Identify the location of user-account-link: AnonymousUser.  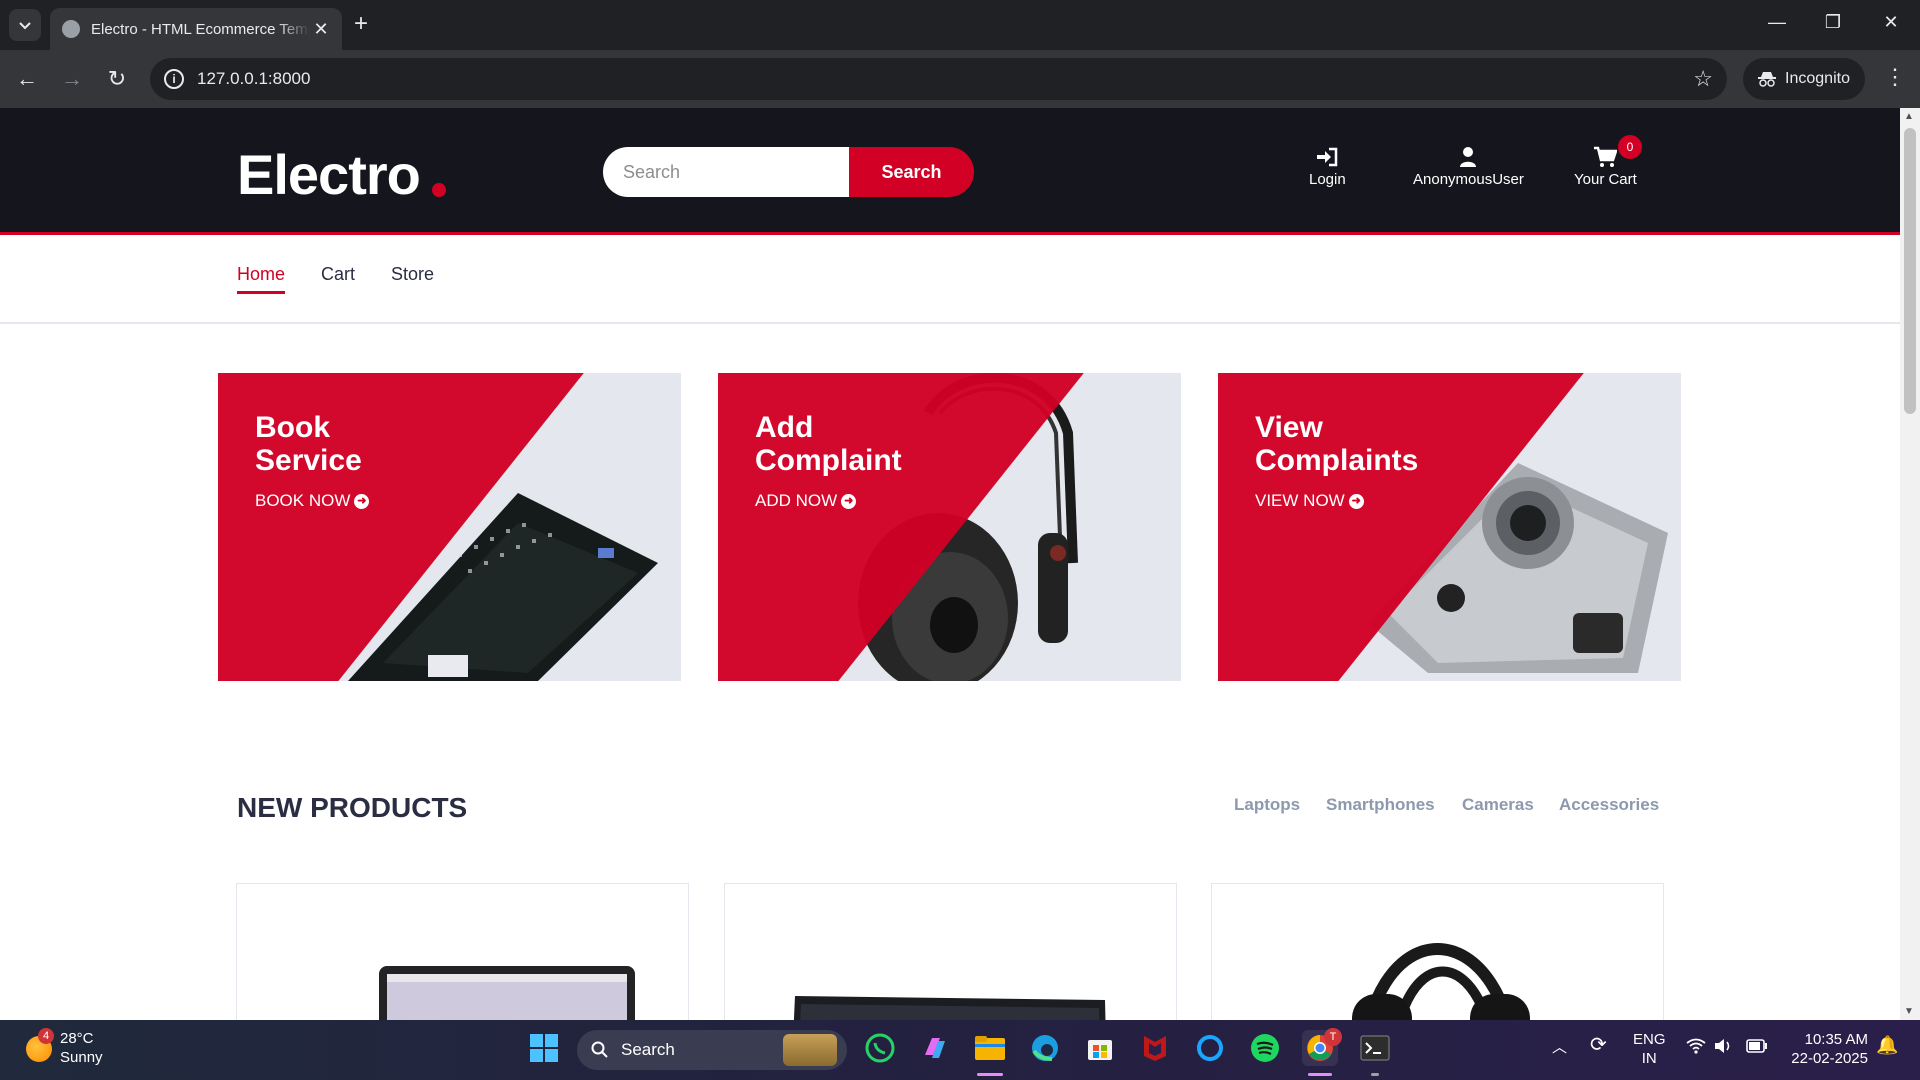
(1468, 167).